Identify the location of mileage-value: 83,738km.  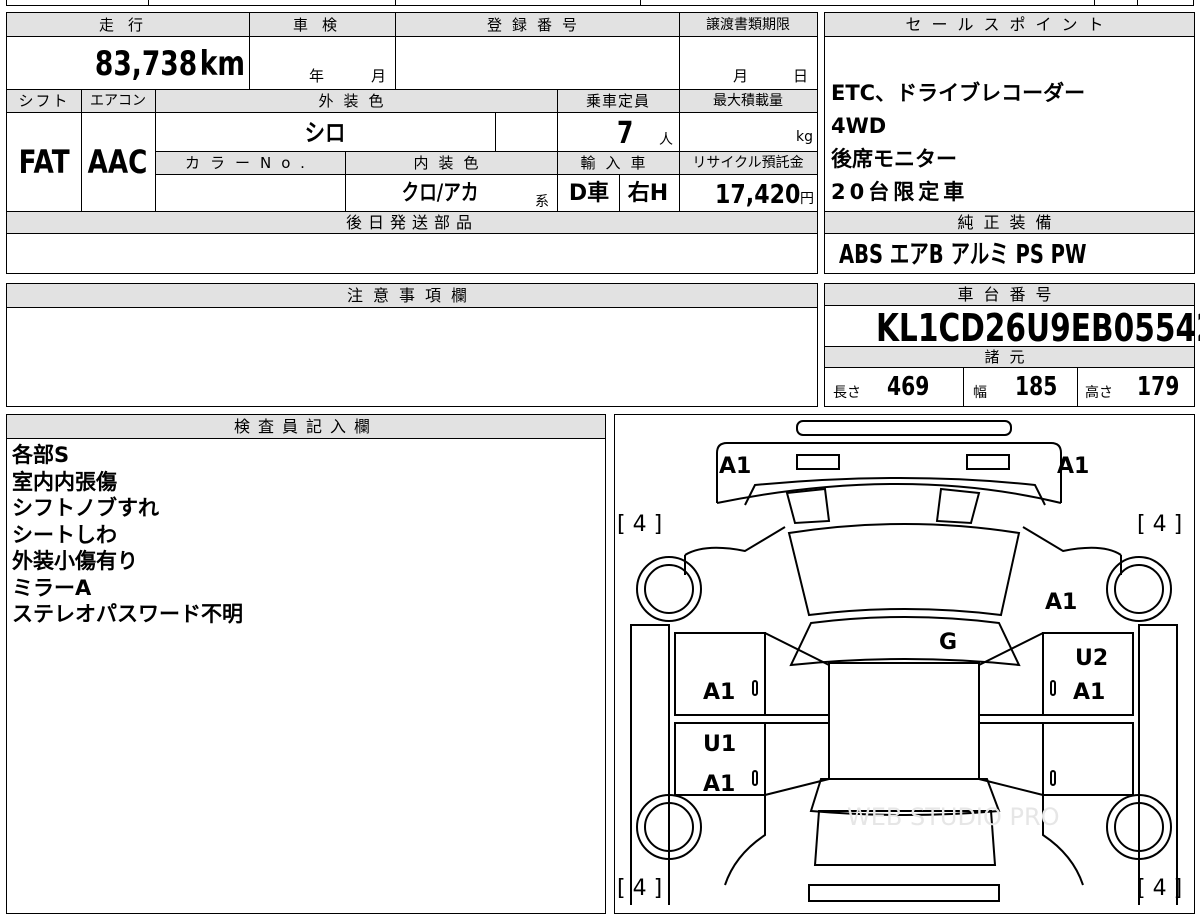
(169, 64).